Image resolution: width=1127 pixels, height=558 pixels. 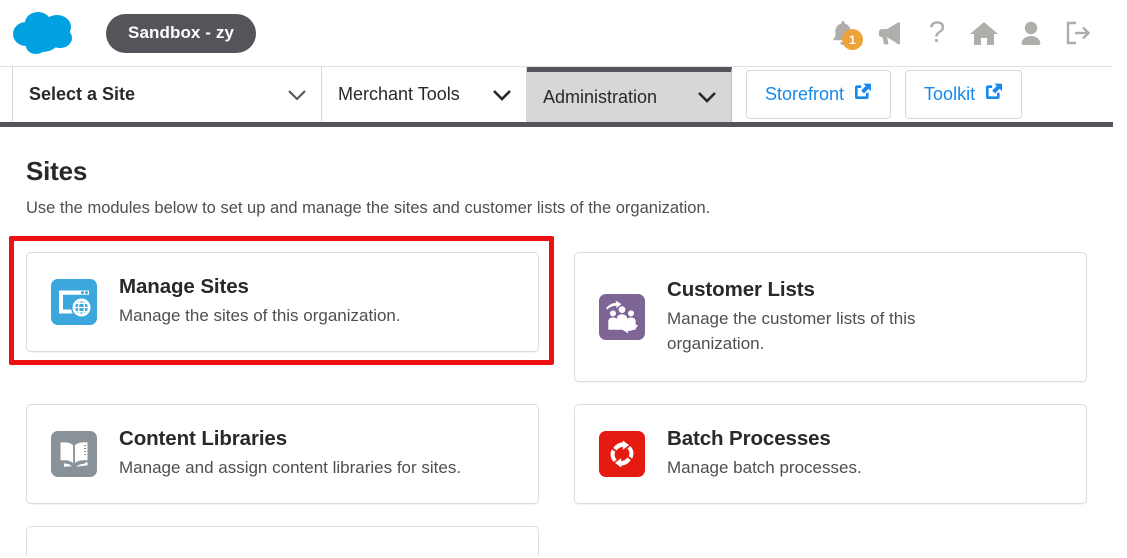 I want to click on user-profile-icon, so click(x=1031, y=33).